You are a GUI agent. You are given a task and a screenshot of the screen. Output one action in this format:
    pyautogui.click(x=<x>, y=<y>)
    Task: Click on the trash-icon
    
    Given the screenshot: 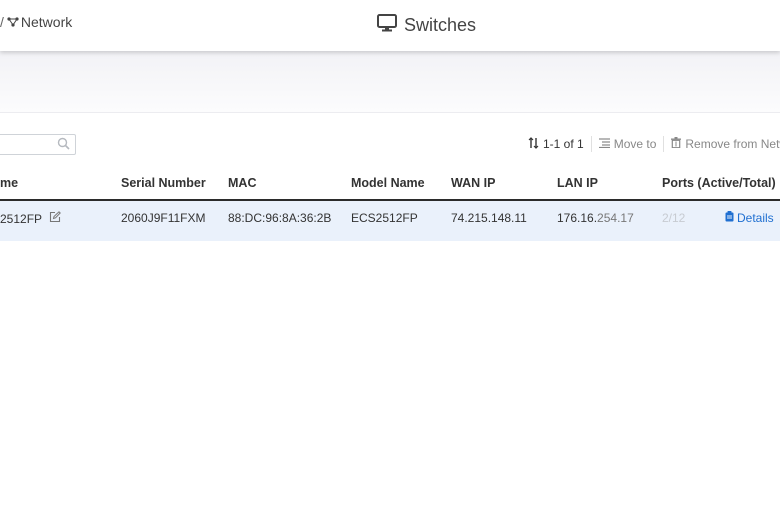 What is the action you would take?
    pyautogui.click(x=678, y=144)
    